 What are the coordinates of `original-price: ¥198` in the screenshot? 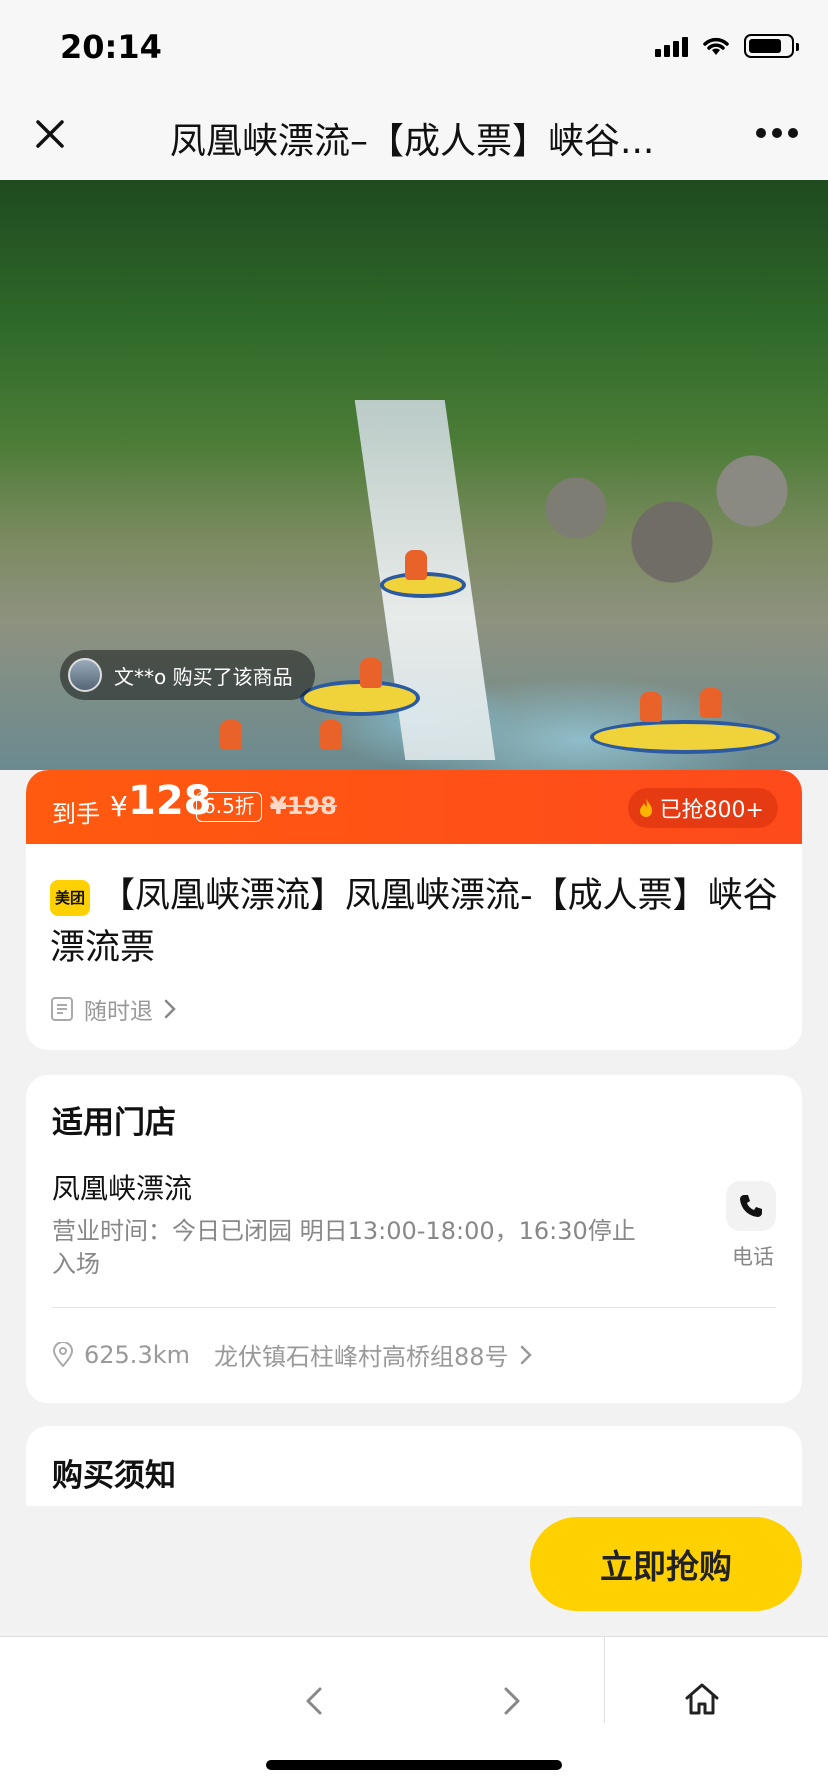 It's located at (303, 806).